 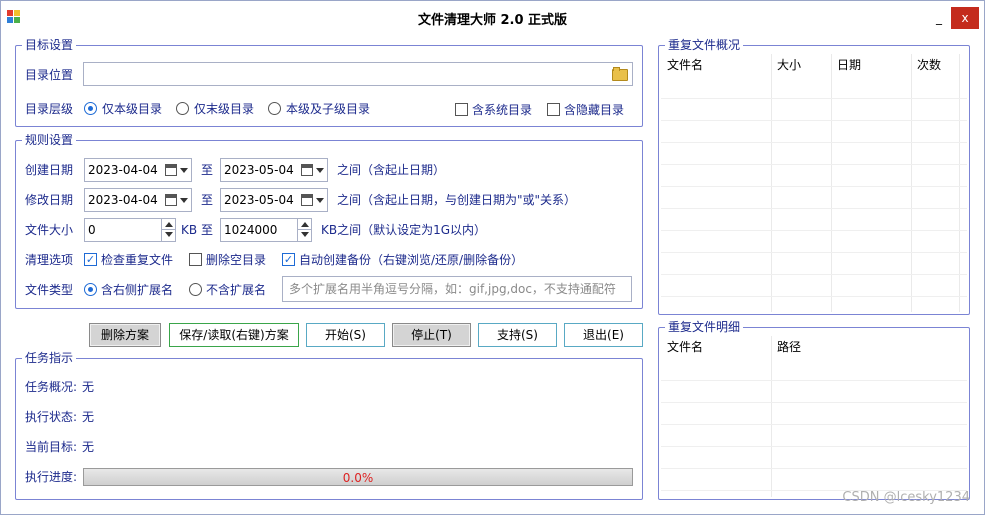 What do you see at coordinates (51, 417) in the screenshot?
I see `exec-status-label: 执行状态:` at bounding box center [51, 417].